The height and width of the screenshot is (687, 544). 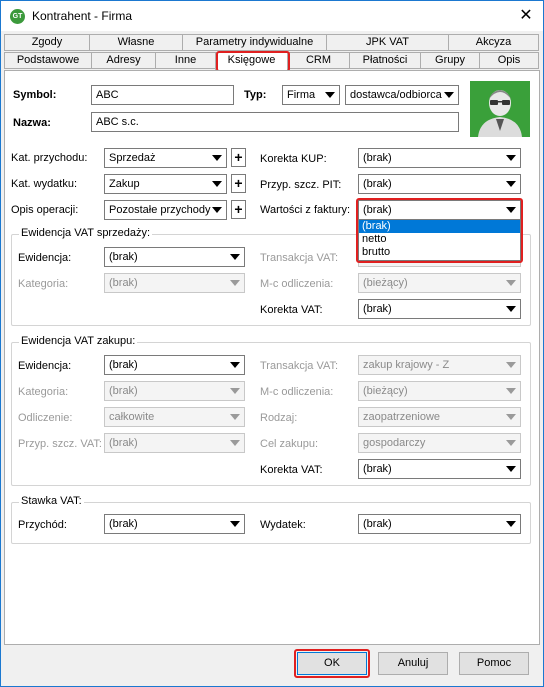 I want to click on kat-przychodu-value: Sprzedaż, so click(x=132, y=158).